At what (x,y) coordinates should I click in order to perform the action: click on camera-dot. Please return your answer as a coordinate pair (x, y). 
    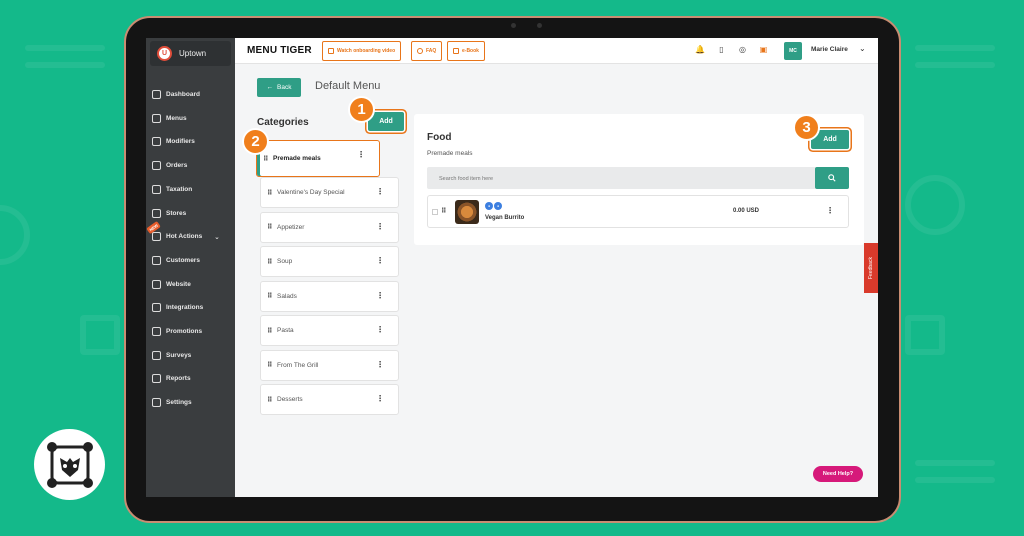
    Looking at the image, I should click on (539, 25).